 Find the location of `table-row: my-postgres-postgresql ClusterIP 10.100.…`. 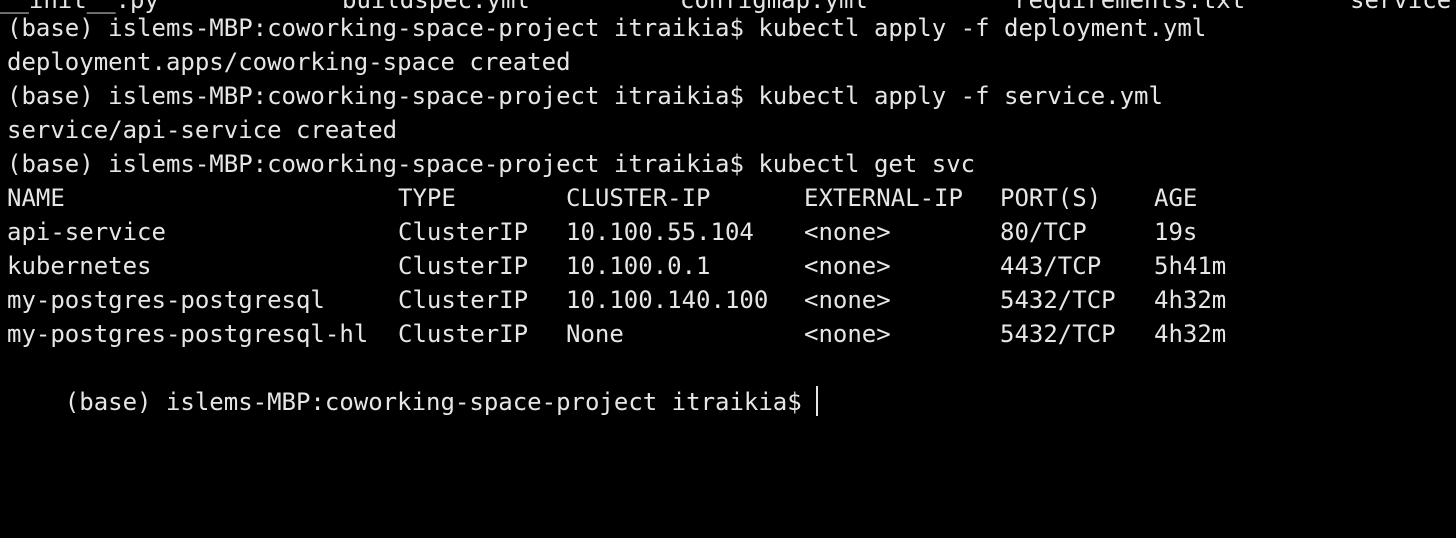

table-row: my-postgres-postgresql ClusterIP 10.100.… is located at coordinates (728, 300).